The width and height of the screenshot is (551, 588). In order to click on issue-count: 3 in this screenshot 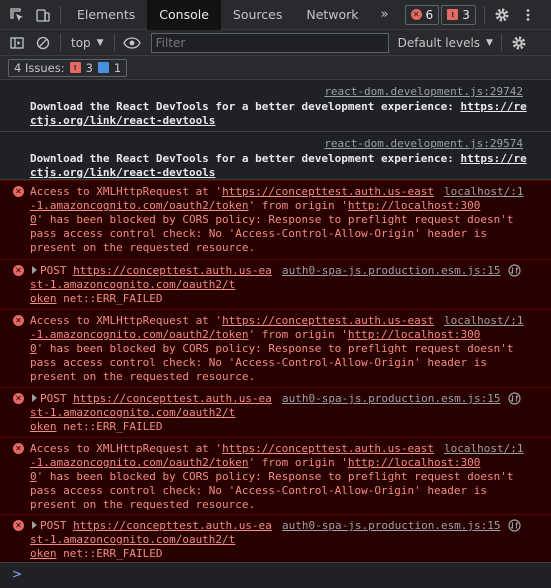, I will do `click(466, 14)`.